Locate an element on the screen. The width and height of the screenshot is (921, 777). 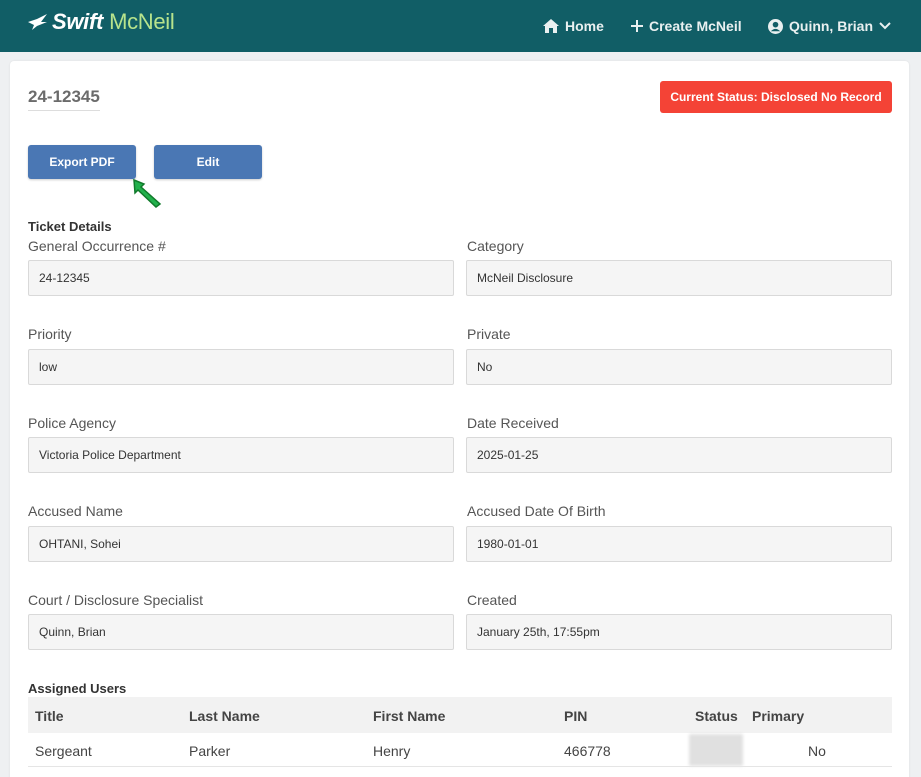
cell-title: Sergeant is located at coordinates (63, 751).